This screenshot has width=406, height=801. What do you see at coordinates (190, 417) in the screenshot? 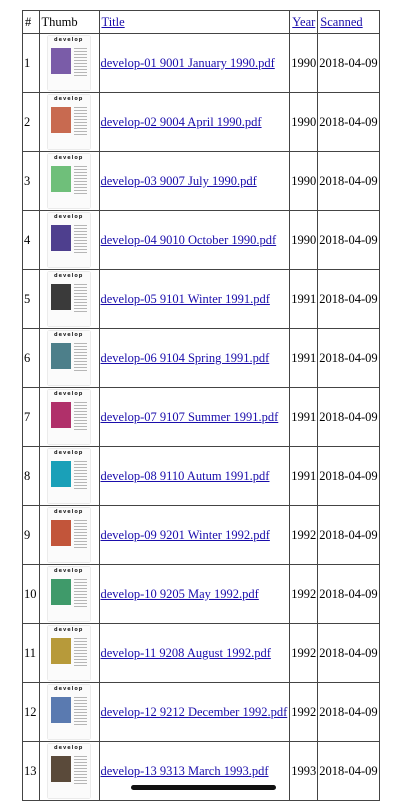
I see `pdf-link: develop-07 9107 Summer 1991.pdf` at bounding box center [190, 417].